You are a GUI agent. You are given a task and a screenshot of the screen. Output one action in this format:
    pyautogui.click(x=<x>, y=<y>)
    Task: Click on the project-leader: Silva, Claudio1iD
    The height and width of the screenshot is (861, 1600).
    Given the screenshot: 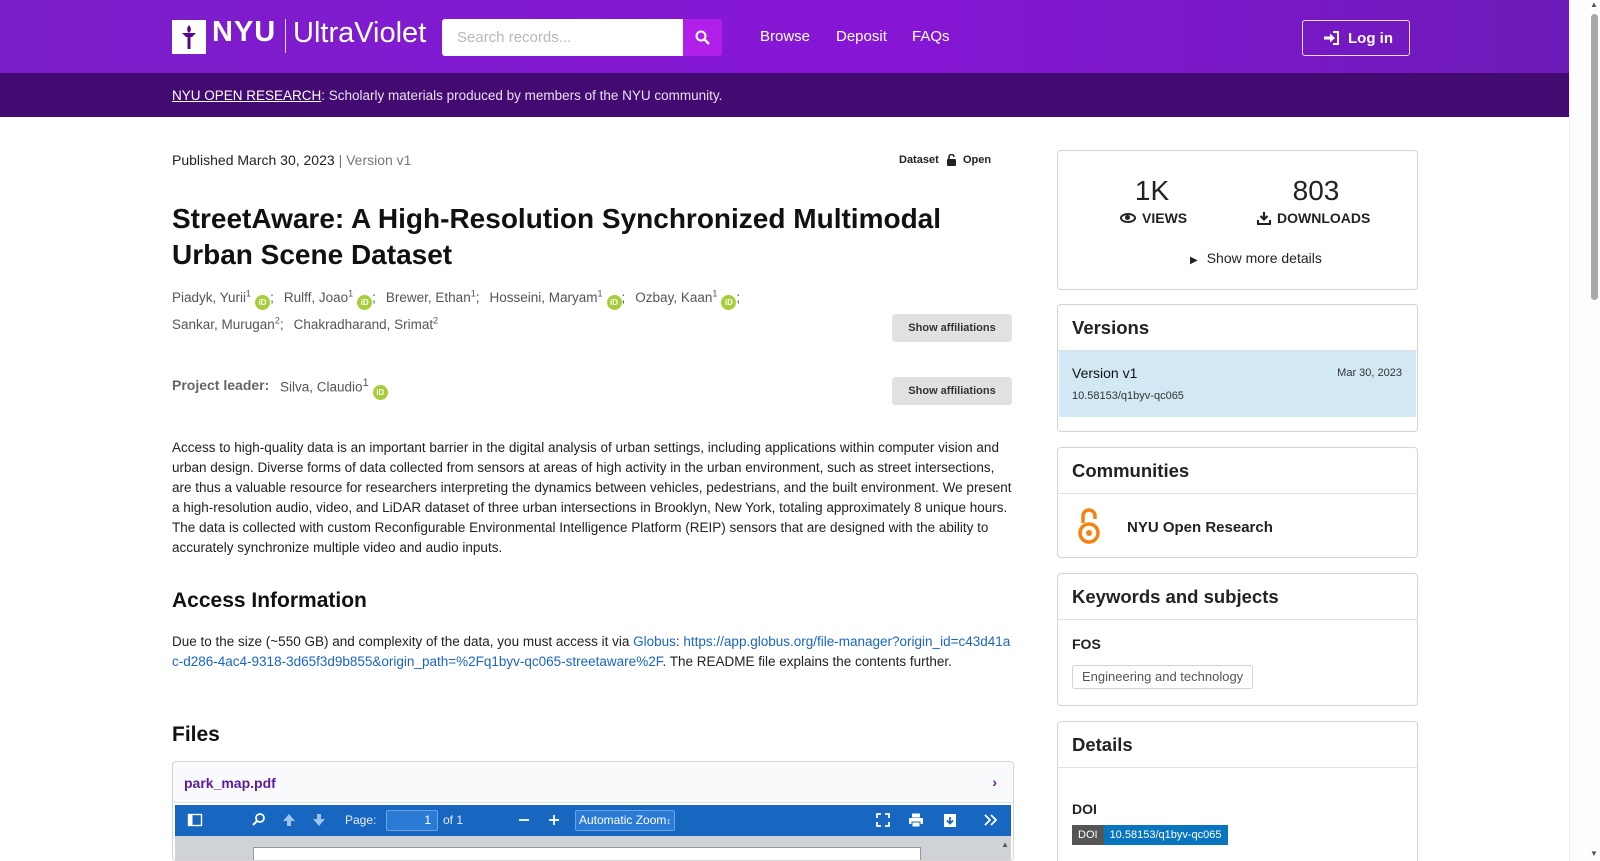 What is the action you would take?
    pyautogui.click(x=334, y=388)
    